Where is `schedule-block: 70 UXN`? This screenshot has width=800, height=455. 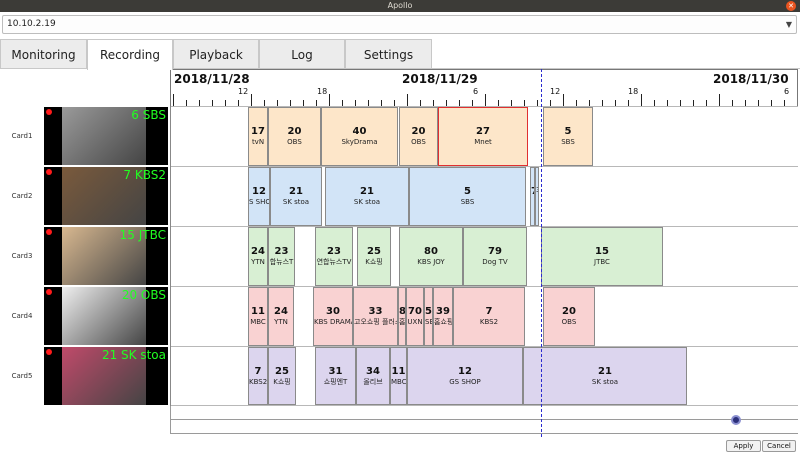 schedule-block: 70 UXN is located at coordinates (415, 316).